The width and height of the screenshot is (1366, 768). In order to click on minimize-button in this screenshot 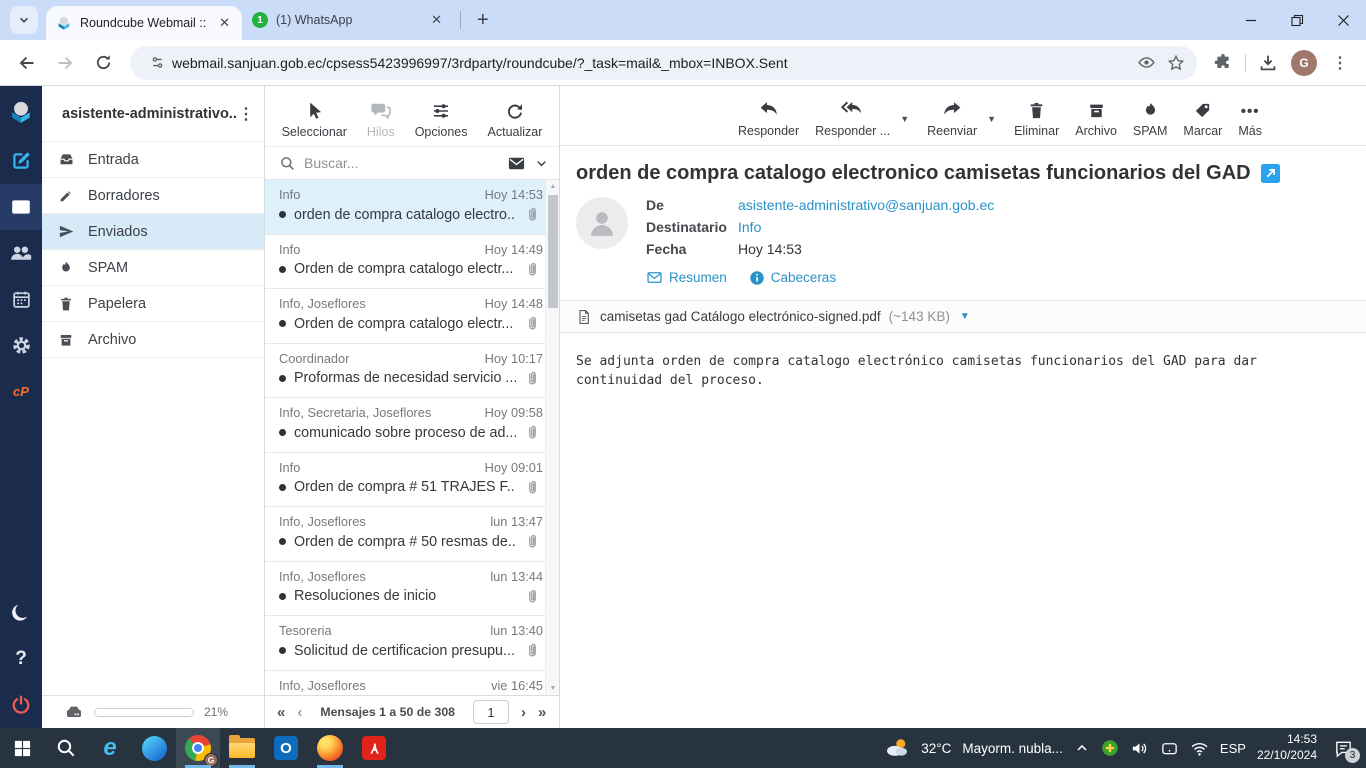, I will do `click(1251, 20)`.